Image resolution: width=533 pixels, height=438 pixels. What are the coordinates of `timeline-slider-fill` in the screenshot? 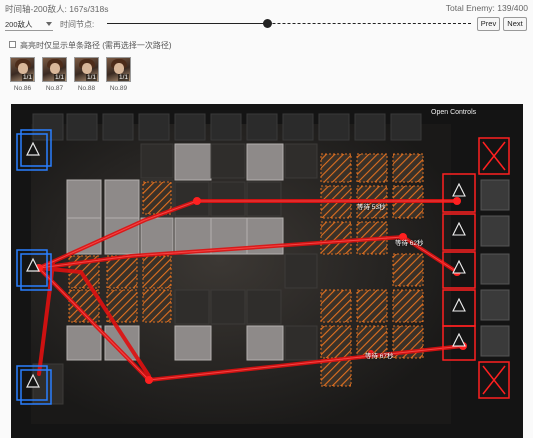 It's located at (187, 23).